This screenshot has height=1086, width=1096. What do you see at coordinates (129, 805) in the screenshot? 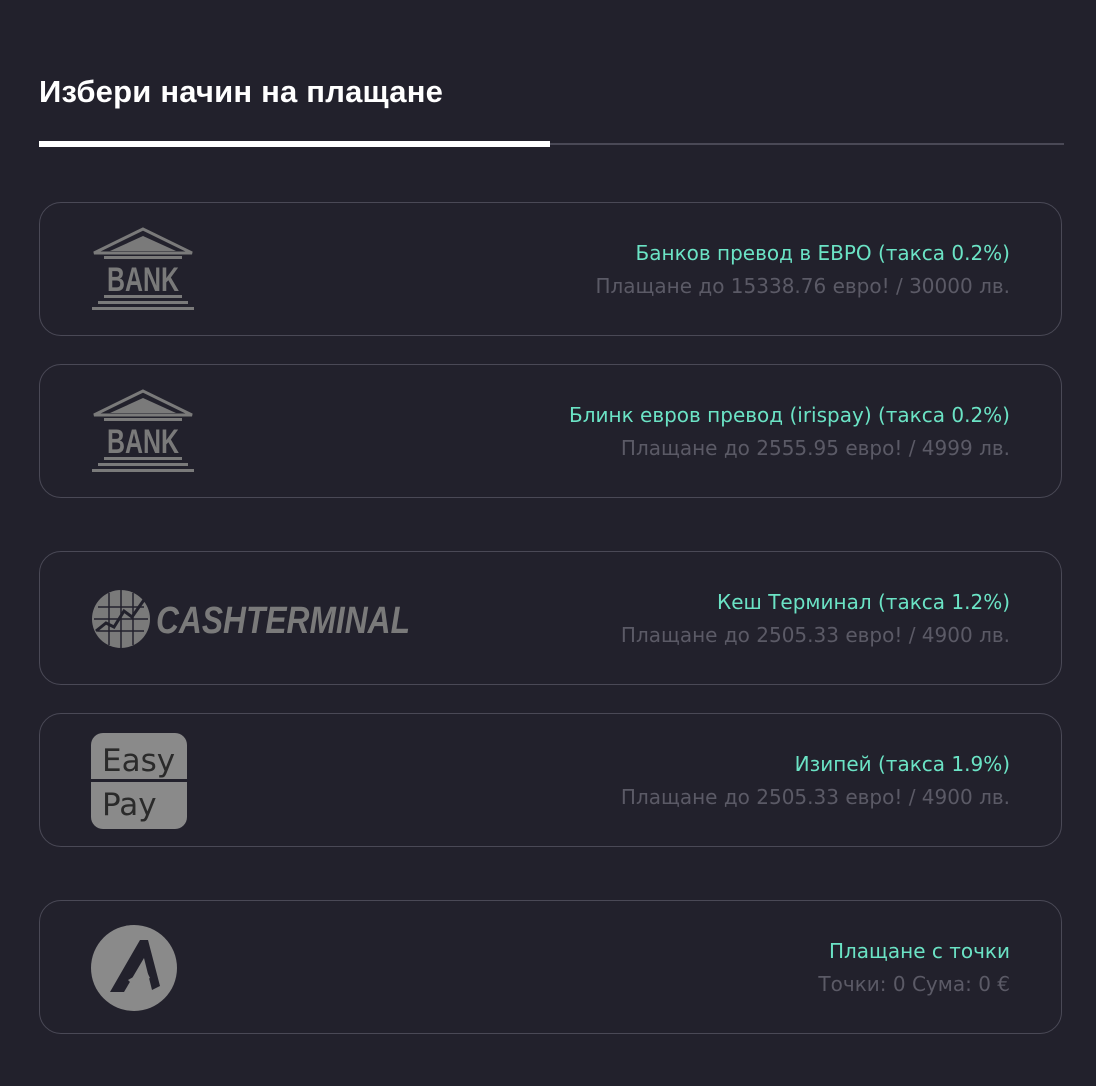
I see `svg-text: Pay` at bounding box center [129, 805].